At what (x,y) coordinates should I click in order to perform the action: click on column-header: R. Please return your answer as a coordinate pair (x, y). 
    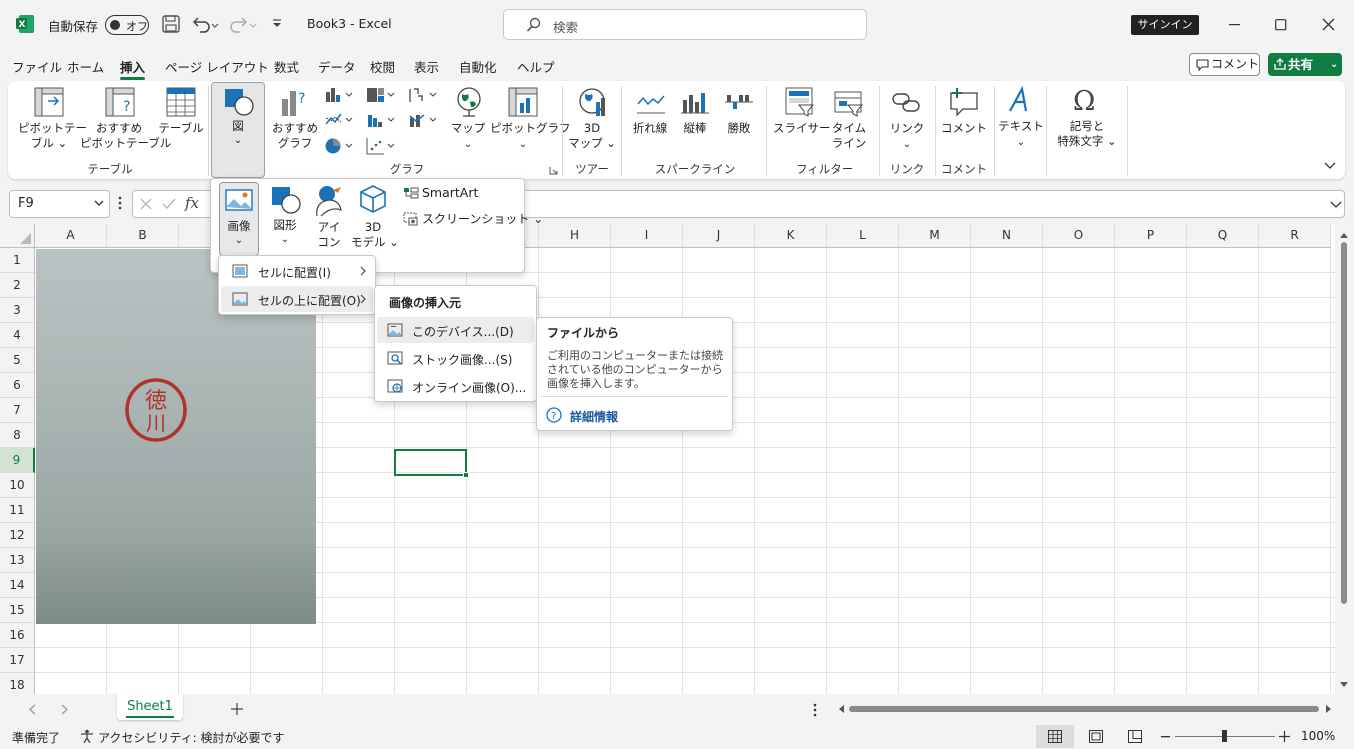
    Looking at the image, I should click on (1295, 236).